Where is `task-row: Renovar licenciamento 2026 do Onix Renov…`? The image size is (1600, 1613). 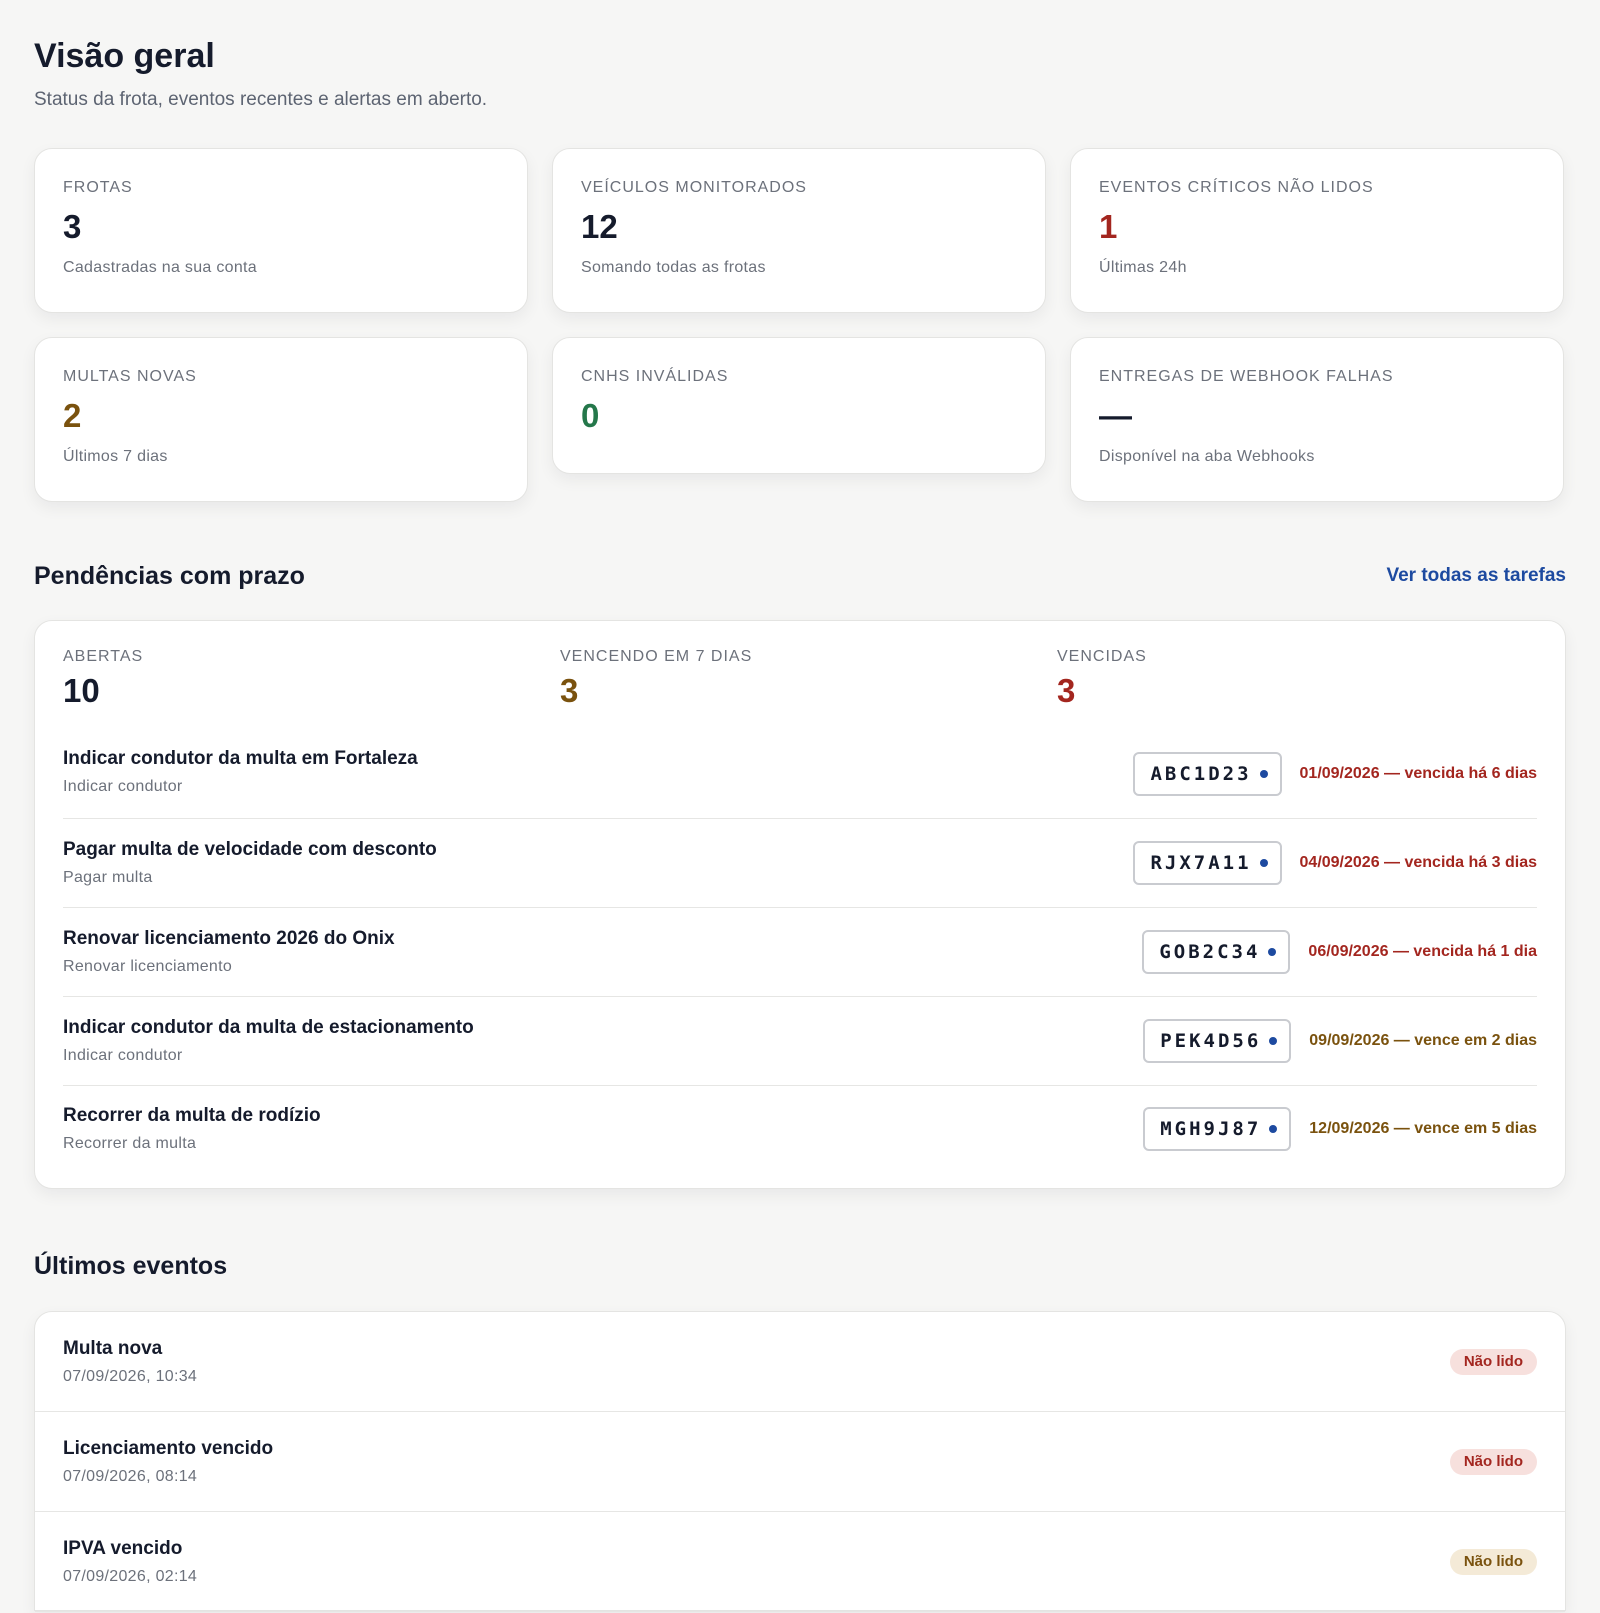 task-row: Renovar licenciamento 2026 do Onix Renov… is located at coordinates (800, 952).